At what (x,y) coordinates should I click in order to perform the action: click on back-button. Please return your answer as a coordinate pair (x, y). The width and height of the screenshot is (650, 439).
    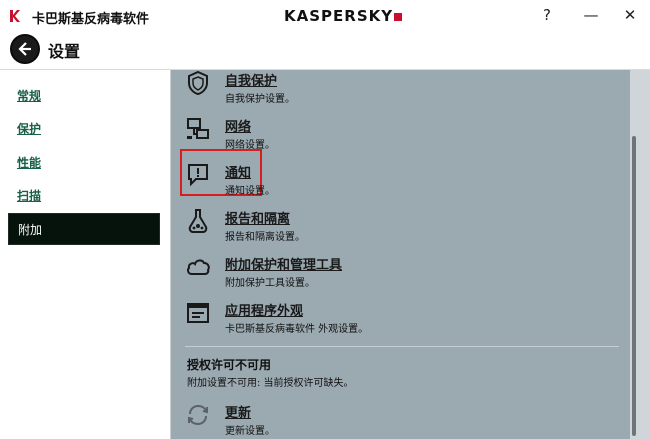
    Looking at the image, I should click on (25, 49).